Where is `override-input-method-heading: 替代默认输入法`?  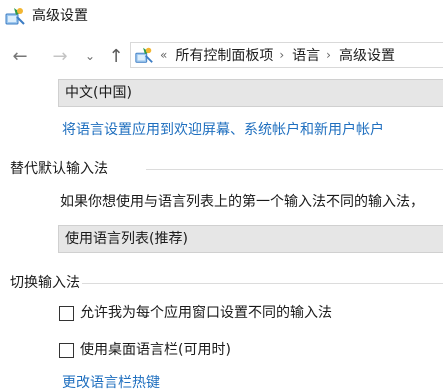 override-input-method-heading: 替代默认输入法 is located at coordinates (226, 170).